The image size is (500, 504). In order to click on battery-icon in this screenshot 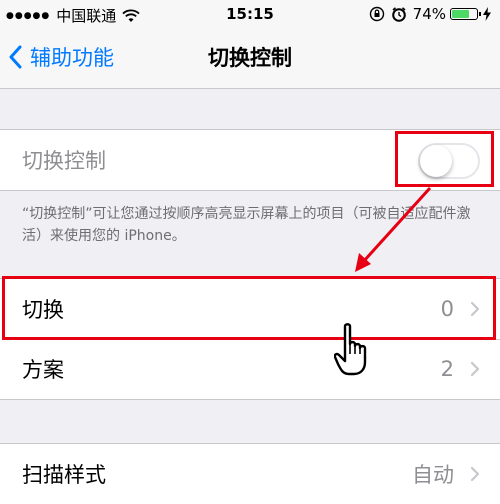, I will do `click(465, 14)`.